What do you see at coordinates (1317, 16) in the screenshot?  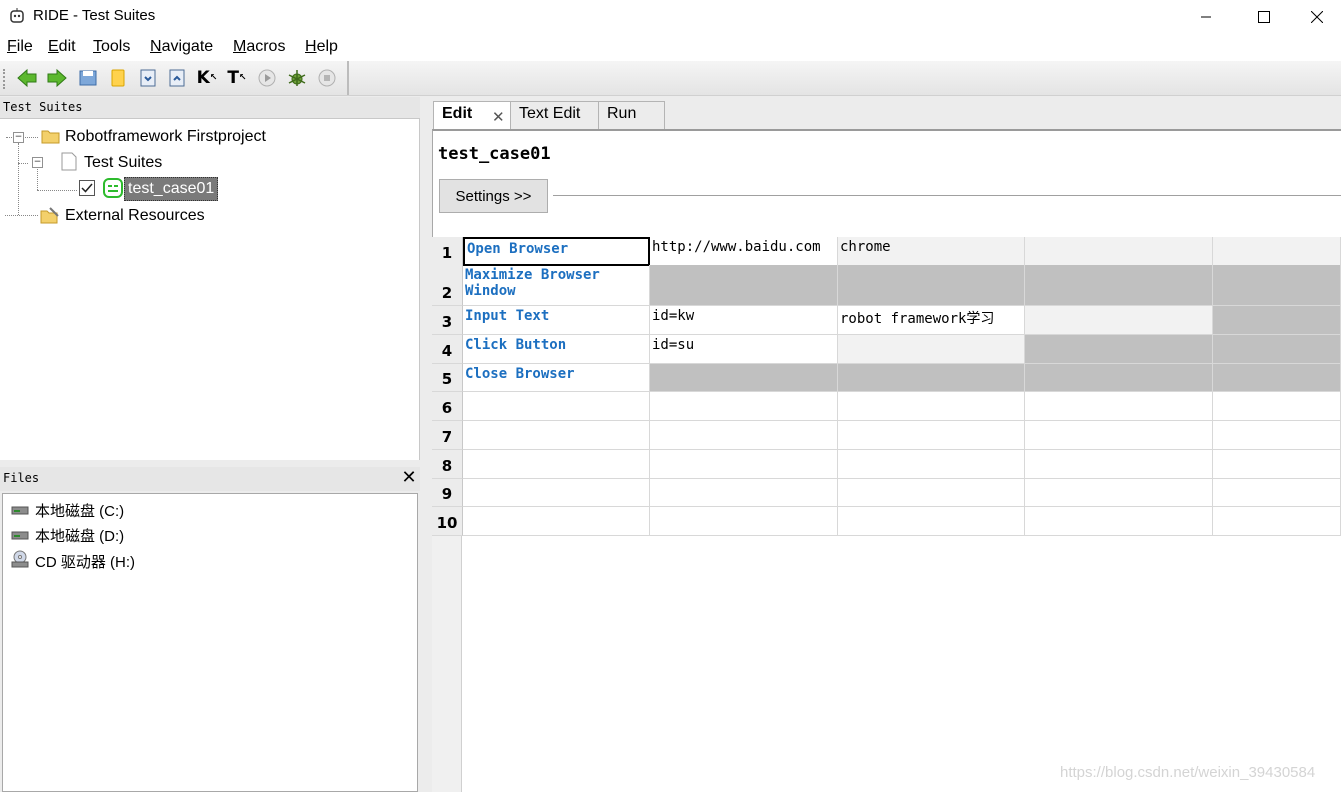 I see `close-window-button` at bounding box center [1317, 16].